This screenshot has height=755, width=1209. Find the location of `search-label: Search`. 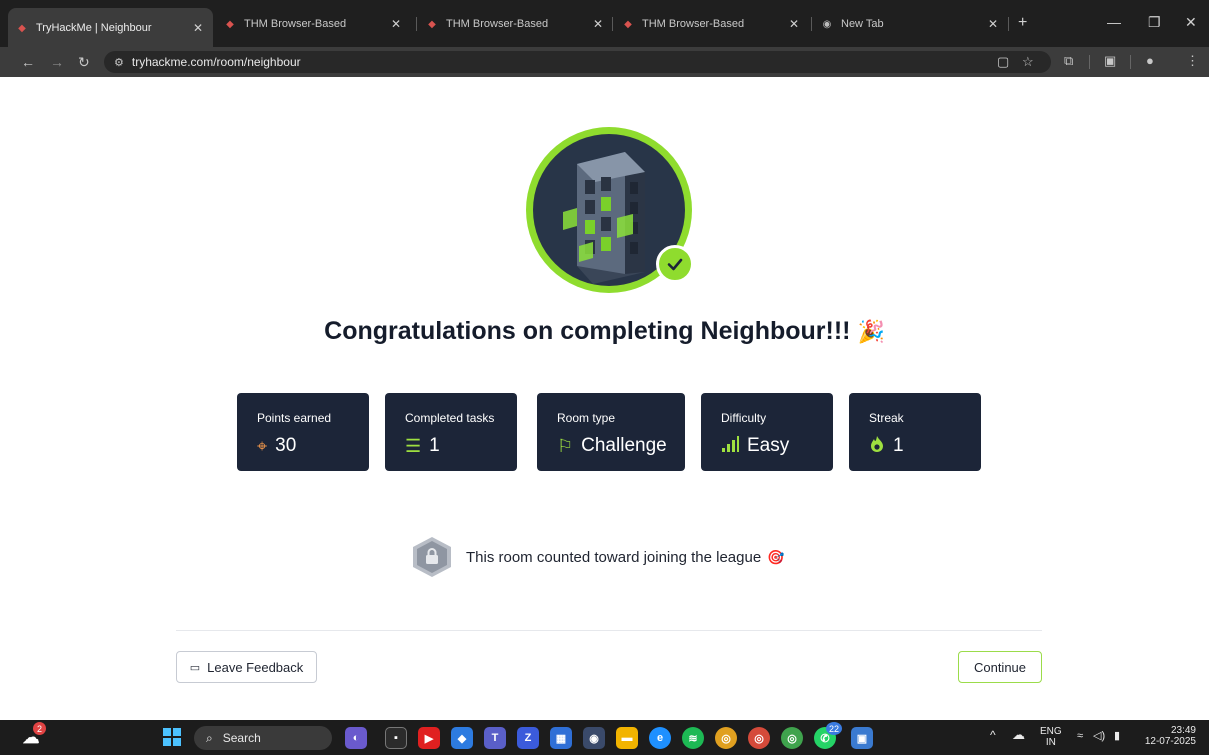

search-label: Search is located at coordinates (241, 738).